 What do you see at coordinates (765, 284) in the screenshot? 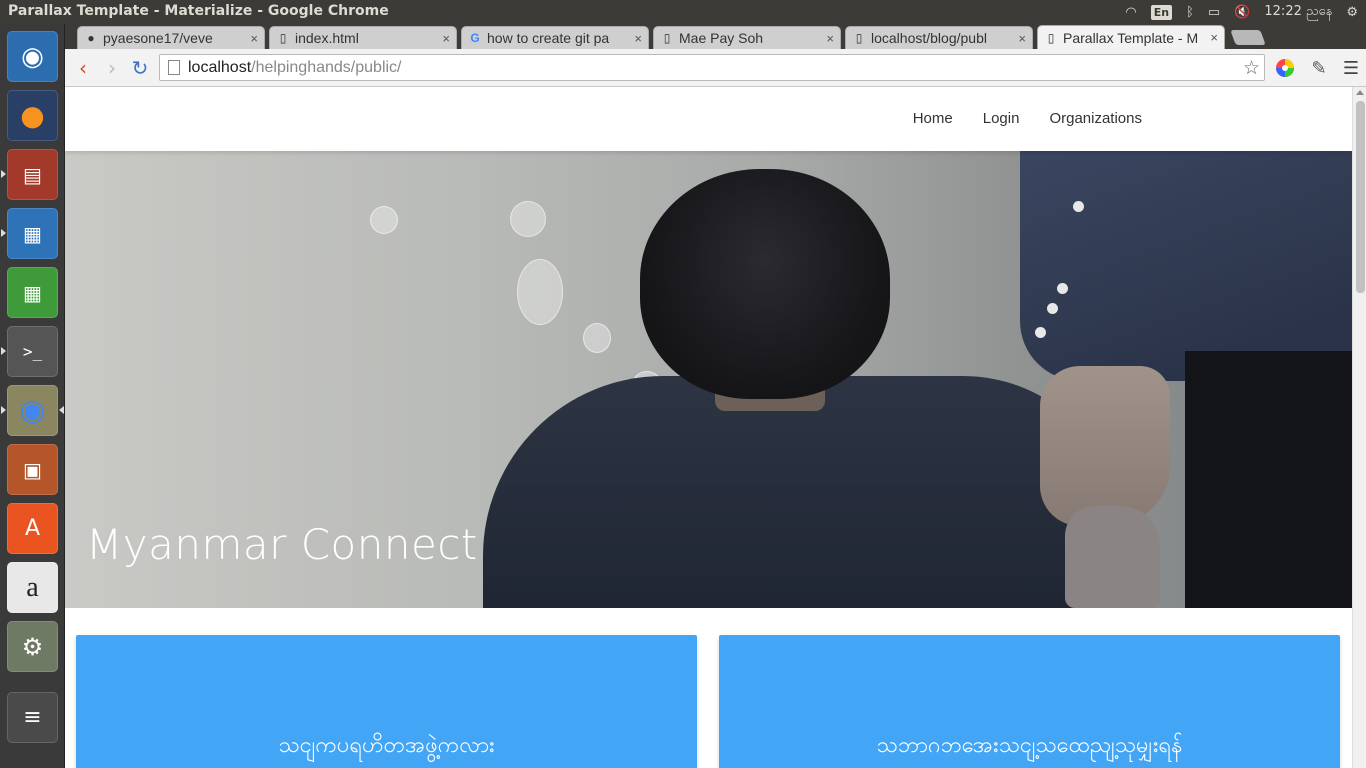
I see `boy-head` at bounding box center [765, 284].